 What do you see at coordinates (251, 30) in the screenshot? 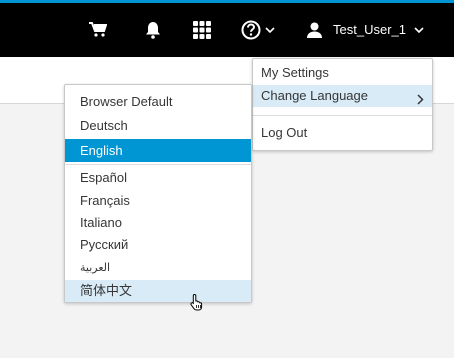
I see `help-icon` at bounding box center [251, 30].